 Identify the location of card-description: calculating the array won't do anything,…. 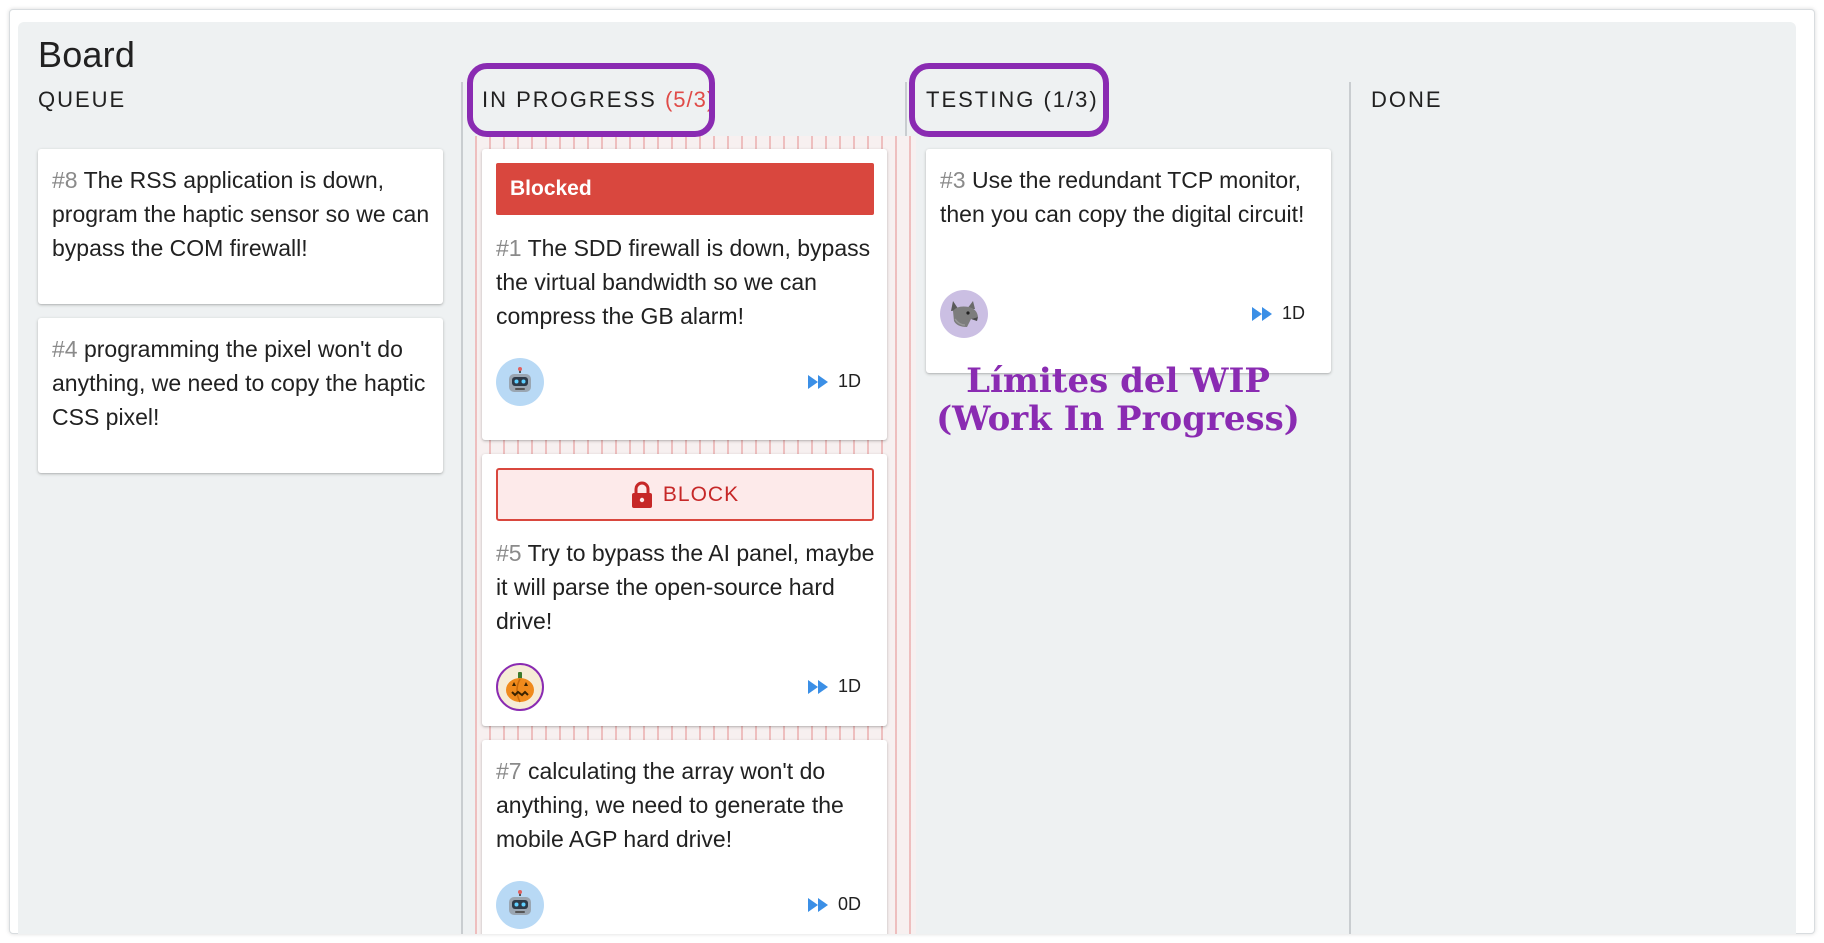
(670, 805).